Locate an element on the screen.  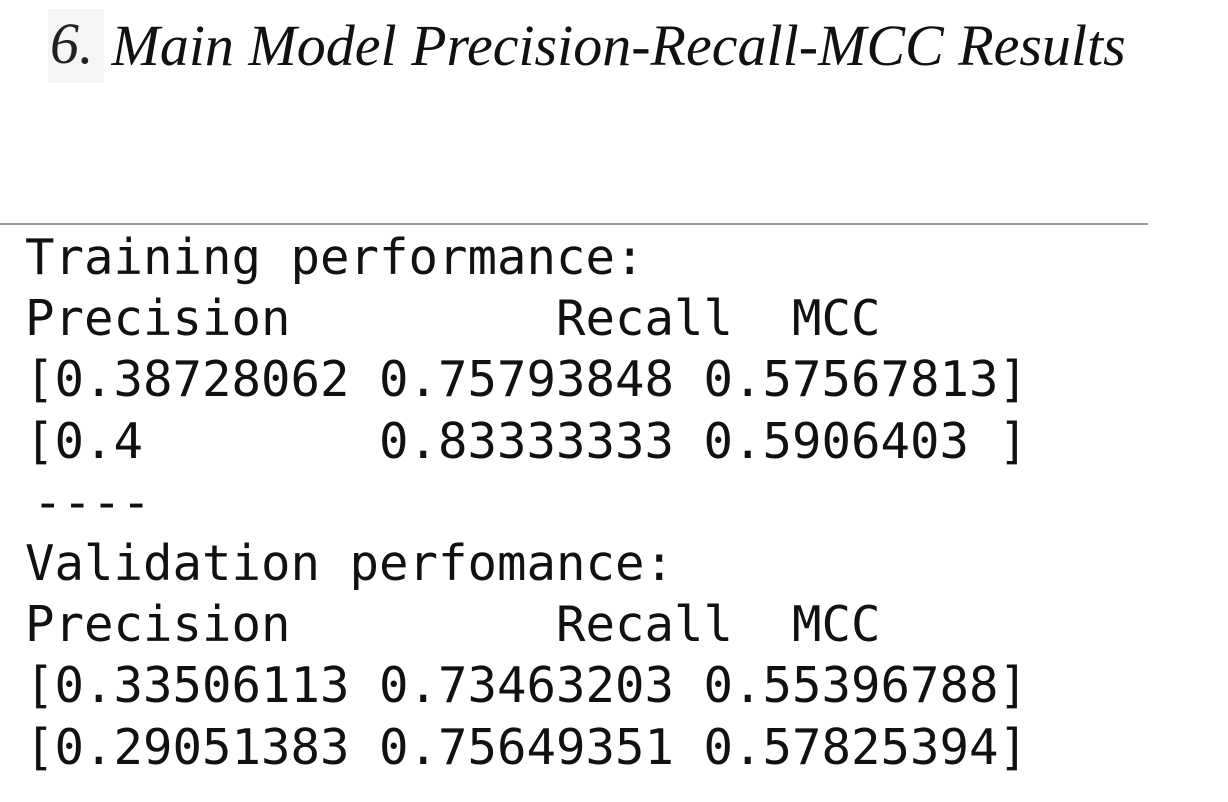
validation-performance-heading: Validation perfomance: is located at coordinates (350, 563).